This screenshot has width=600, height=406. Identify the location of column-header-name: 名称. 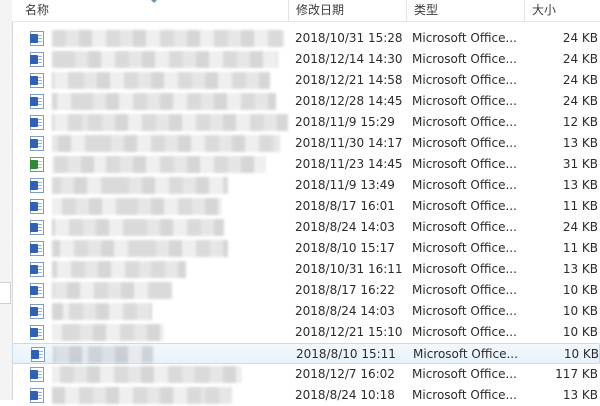
(153, 10).